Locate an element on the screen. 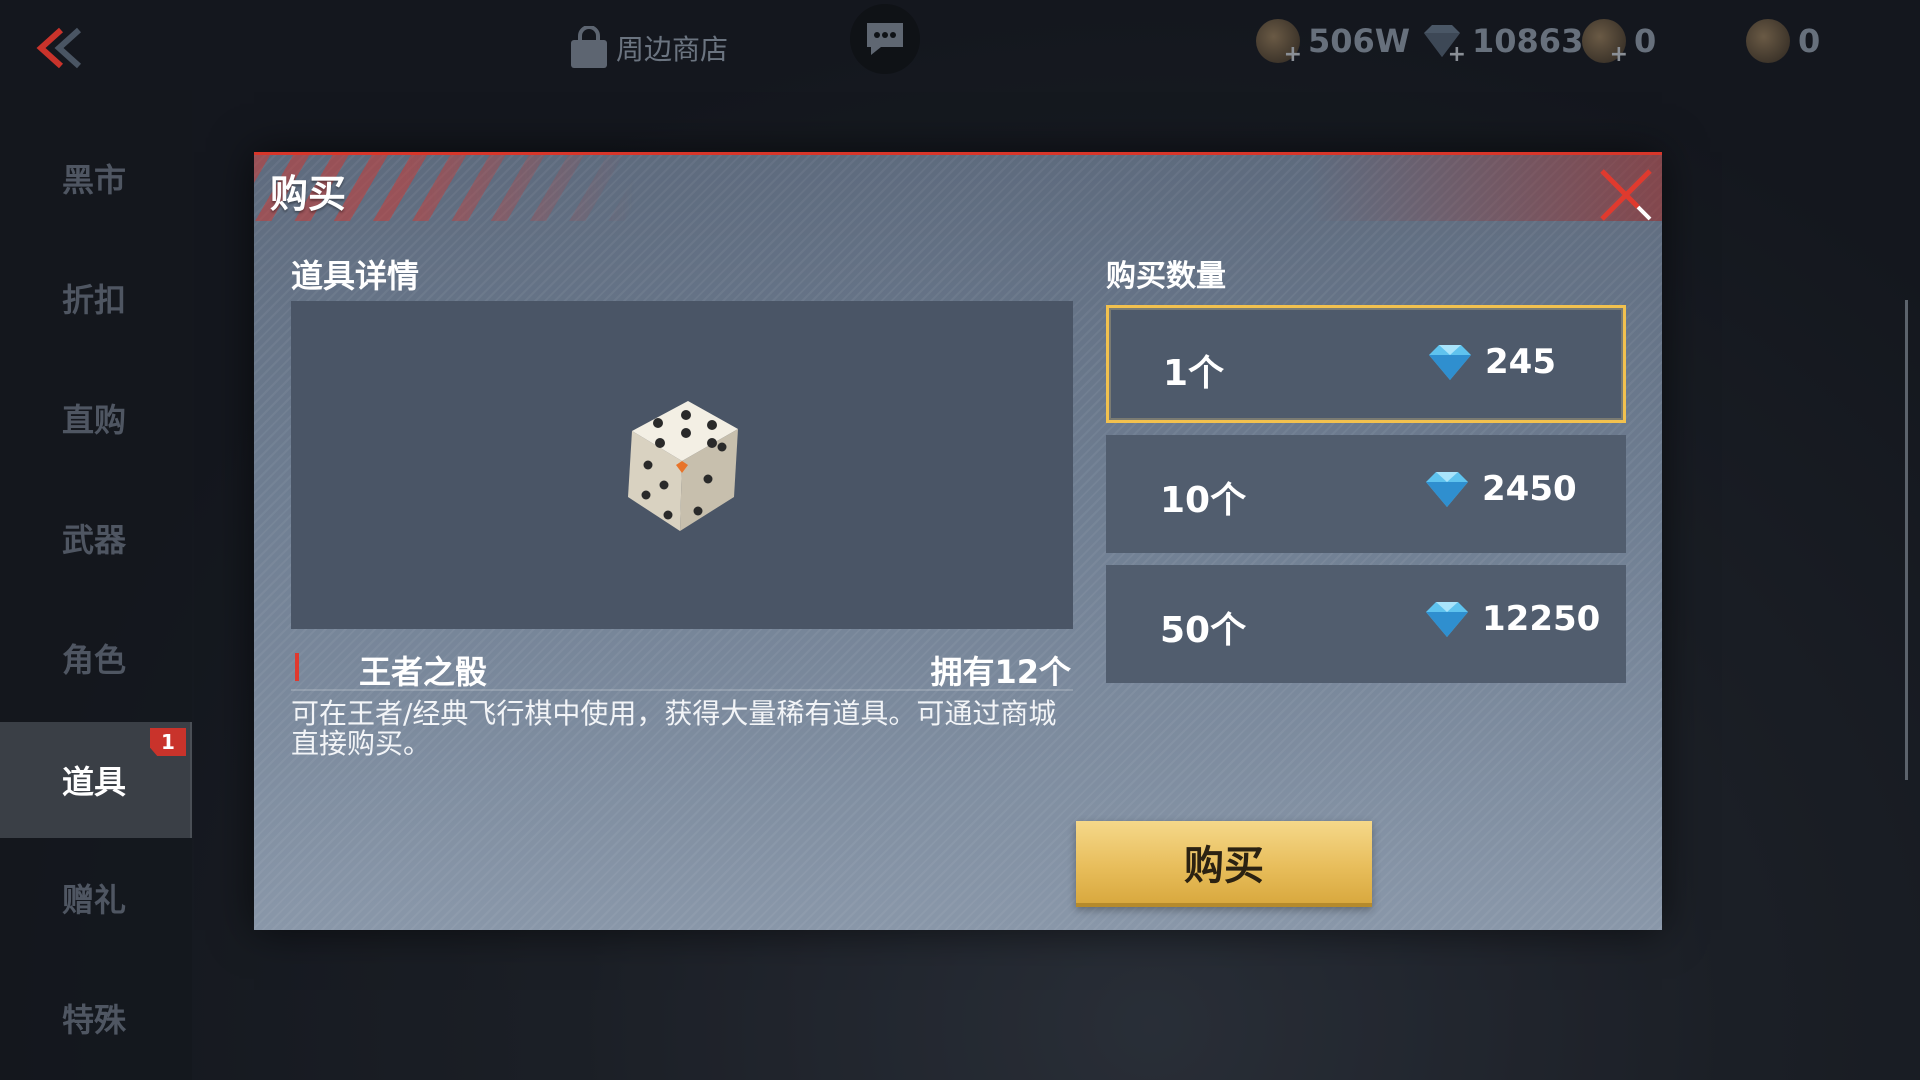 The image size is (1920, 1080). sidebar-item-label: 赠礼 is located at coordinates (94, 900).